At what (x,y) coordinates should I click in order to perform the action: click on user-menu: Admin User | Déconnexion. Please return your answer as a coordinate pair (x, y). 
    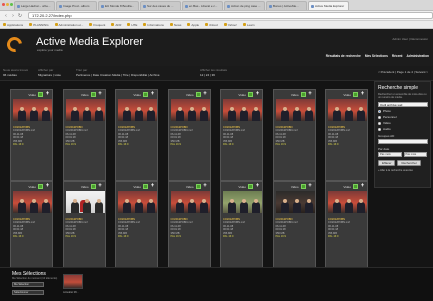
    Looking at the image, I should click on (410, 39).